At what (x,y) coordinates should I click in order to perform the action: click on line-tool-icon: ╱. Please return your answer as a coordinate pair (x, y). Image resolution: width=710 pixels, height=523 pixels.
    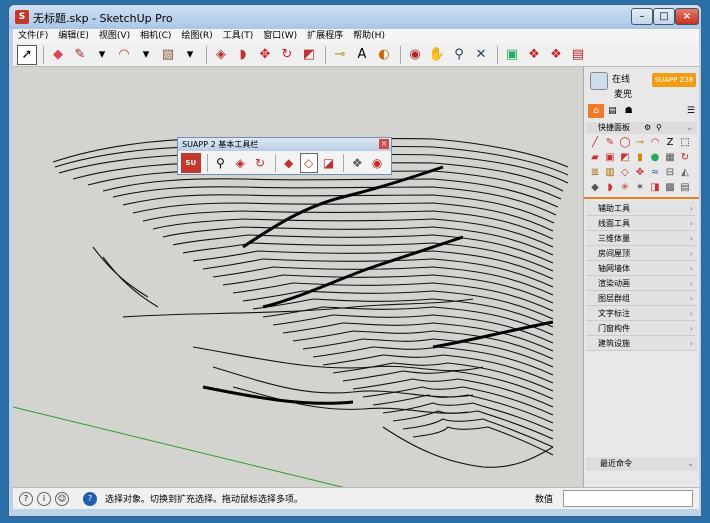
    Looking at the image, I should click on (595, 143).